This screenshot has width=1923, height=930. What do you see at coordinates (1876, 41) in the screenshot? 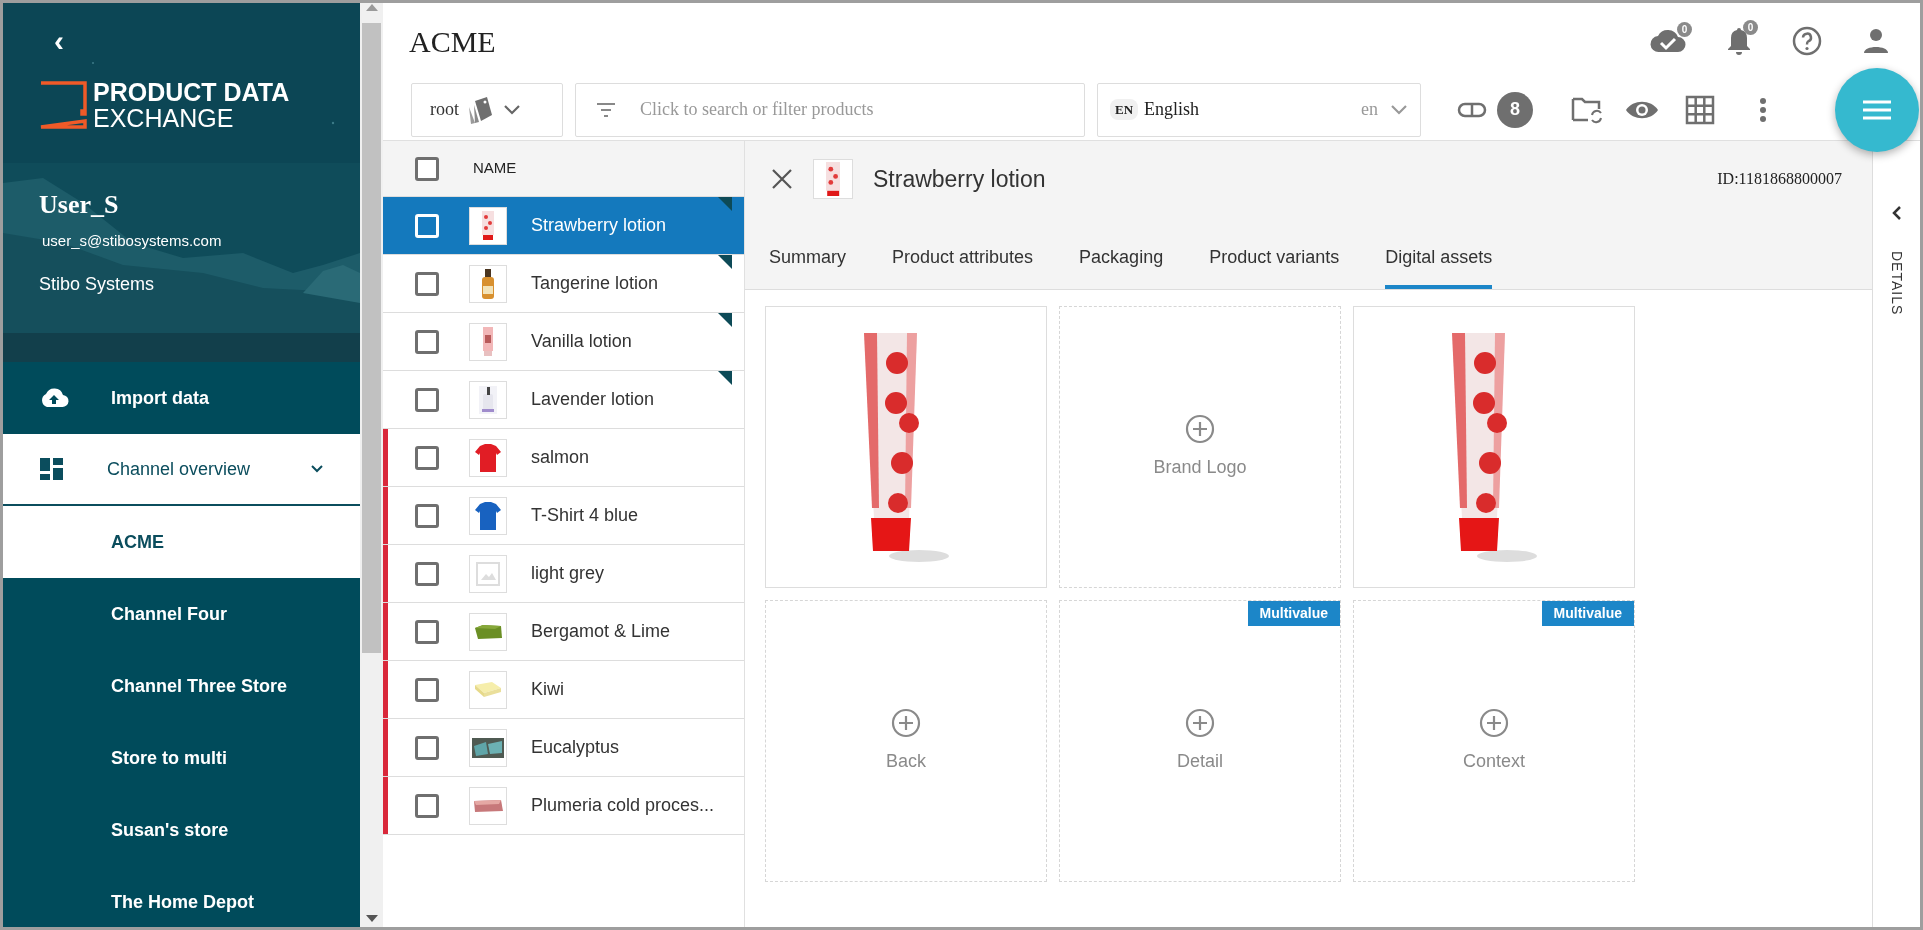
I see `user-icon` at bounding box center [1876, 41].